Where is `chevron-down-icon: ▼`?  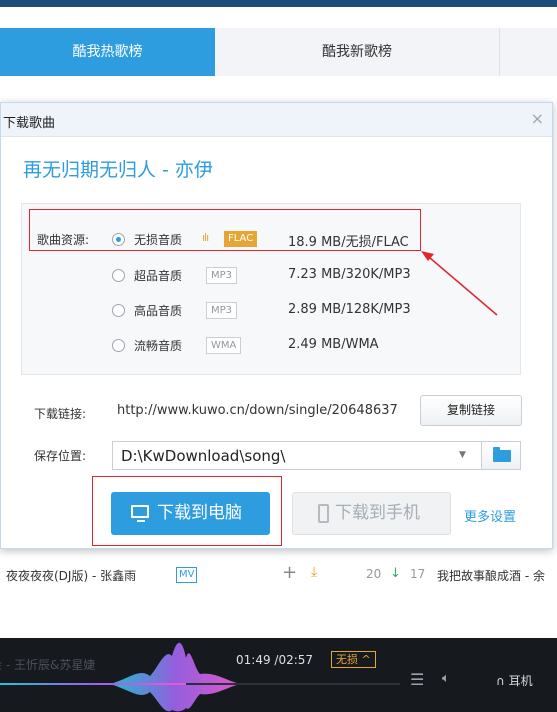 chevron-down-icon: ▼ is located at coordinates (462, 455).